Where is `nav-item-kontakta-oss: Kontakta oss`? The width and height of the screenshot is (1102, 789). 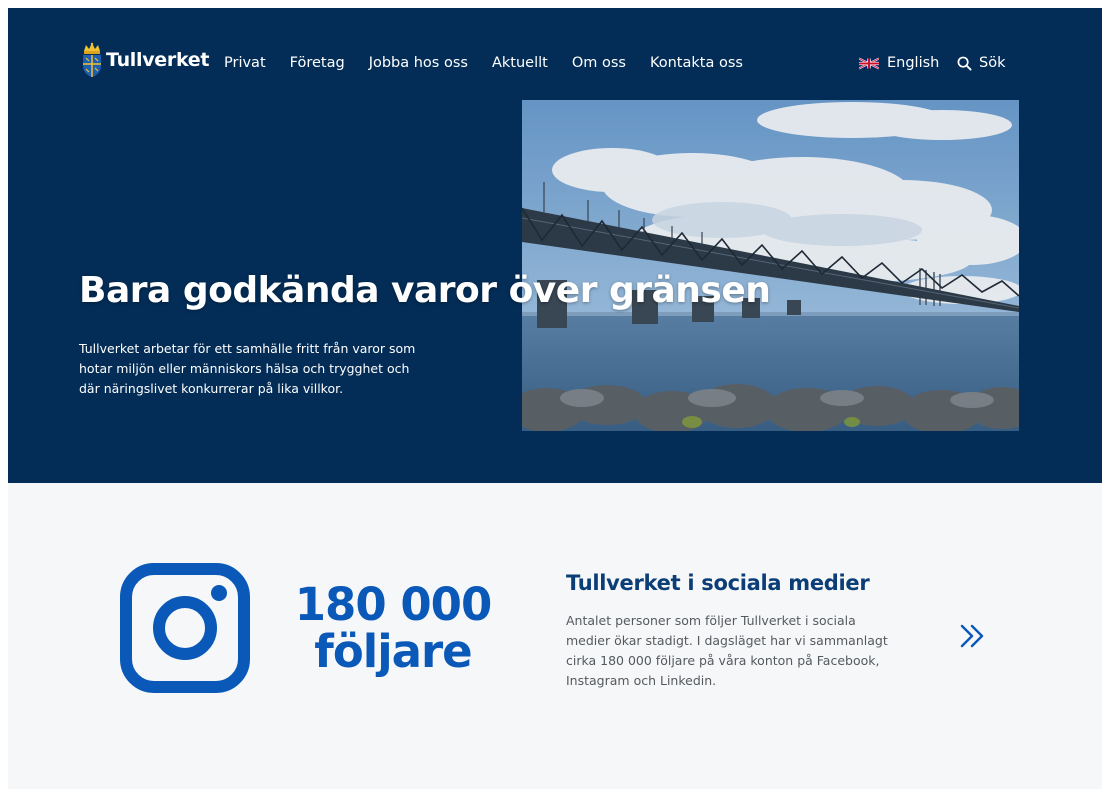 nav-item-kontakta-oss: Kontakta oss is located at coordinates (696, 63).